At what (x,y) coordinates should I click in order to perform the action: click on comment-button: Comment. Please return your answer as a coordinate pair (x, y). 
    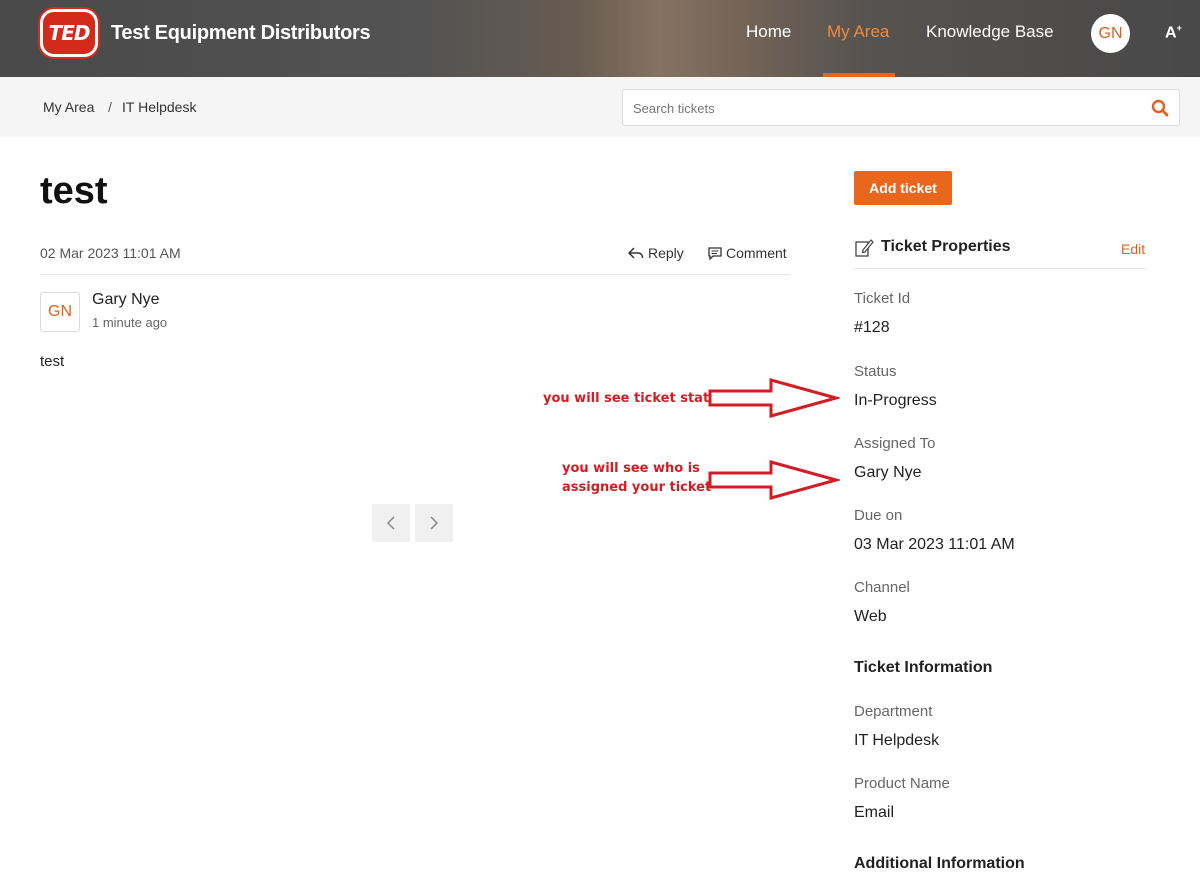
    Looking at the image, I should click on (747, 253).